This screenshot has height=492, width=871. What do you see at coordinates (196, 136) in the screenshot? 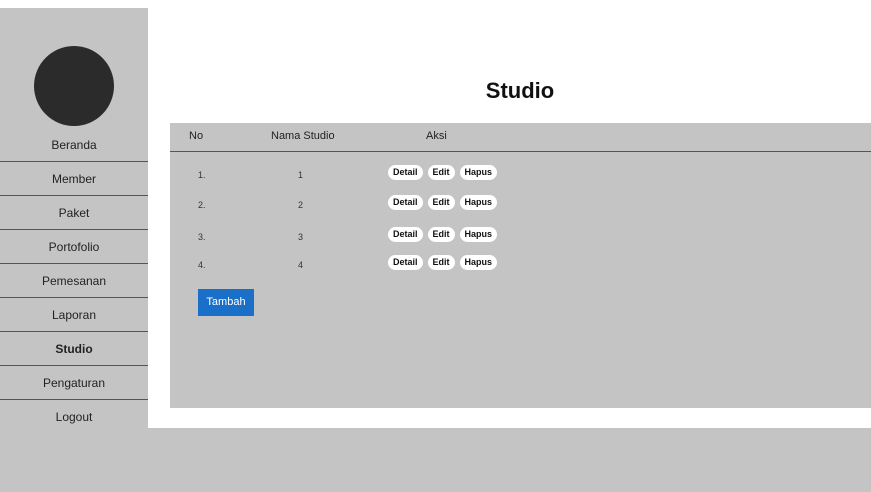
I see `column-header-no: No` at bounding box center [196, 136].